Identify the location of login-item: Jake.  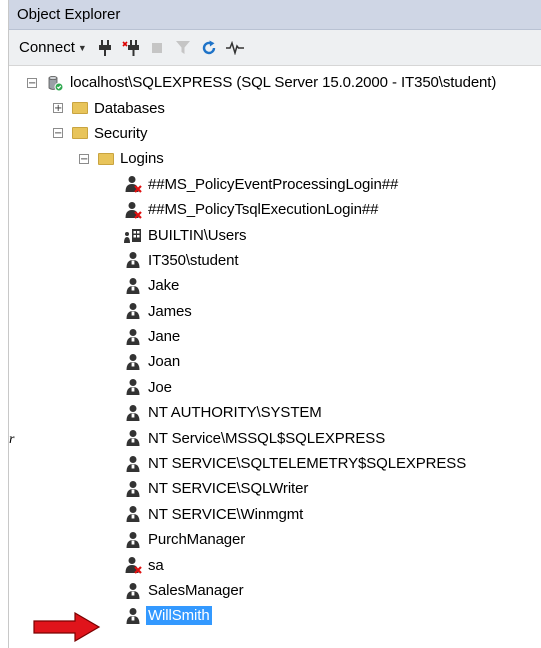
(275, 285).